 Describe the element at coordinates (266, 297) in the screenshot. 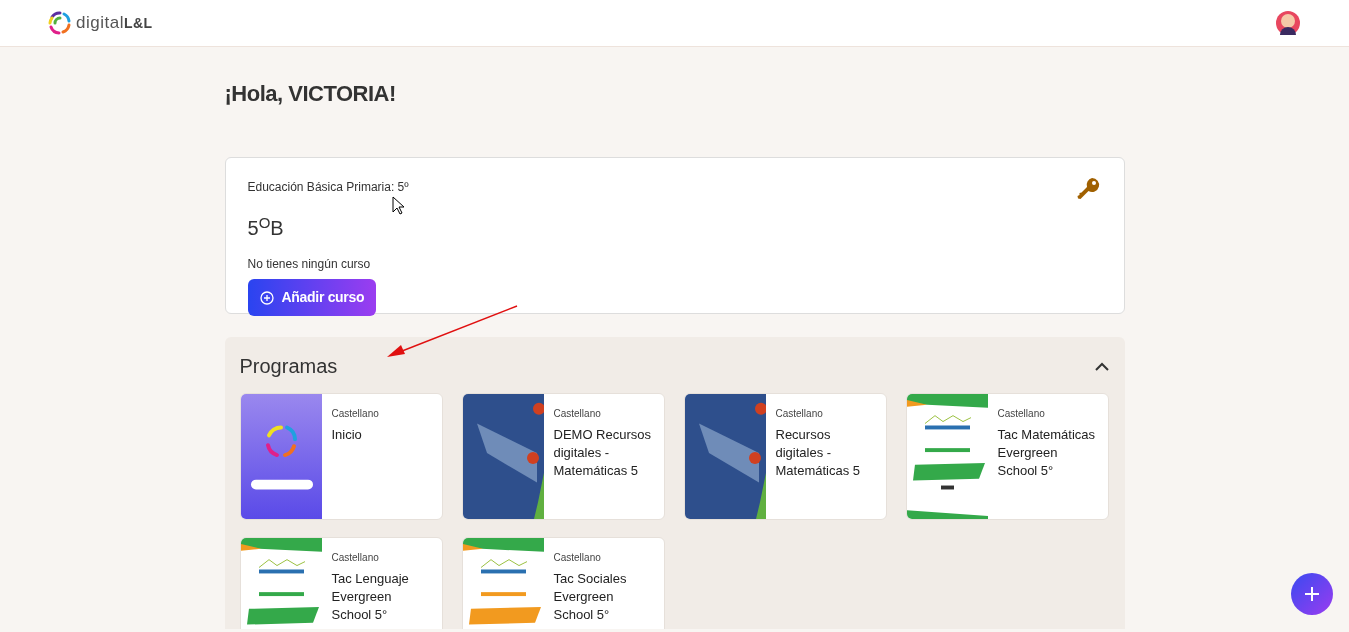

I see `plus-circle-icon` at that location.